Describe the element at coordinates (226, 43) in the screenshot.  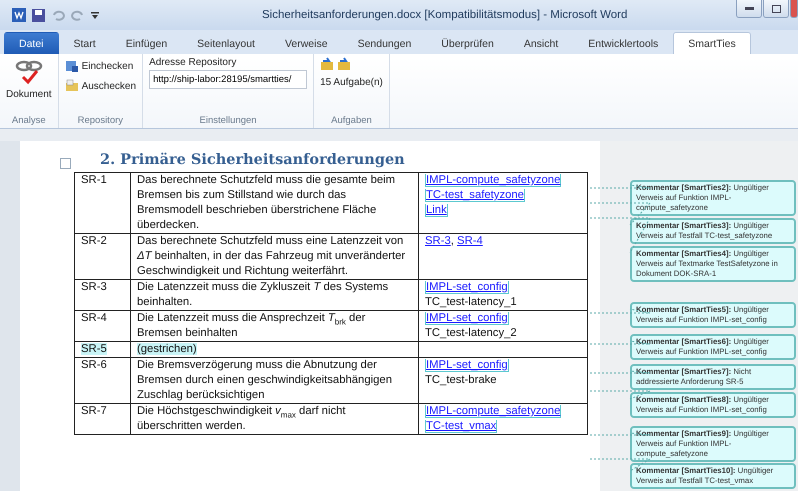
I see `ribbon-tab: Seitenlayout` at that location.